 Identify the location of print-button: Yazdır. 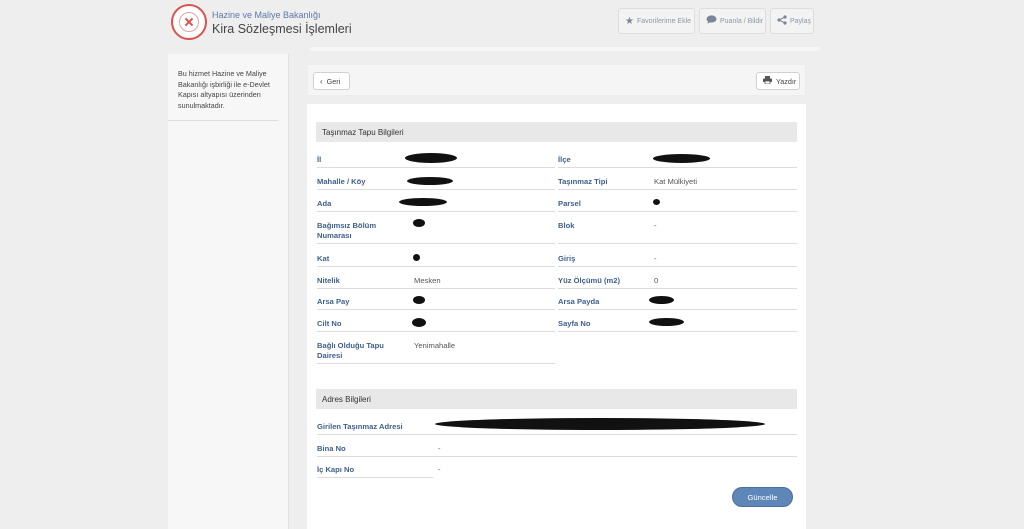
(778, 81).